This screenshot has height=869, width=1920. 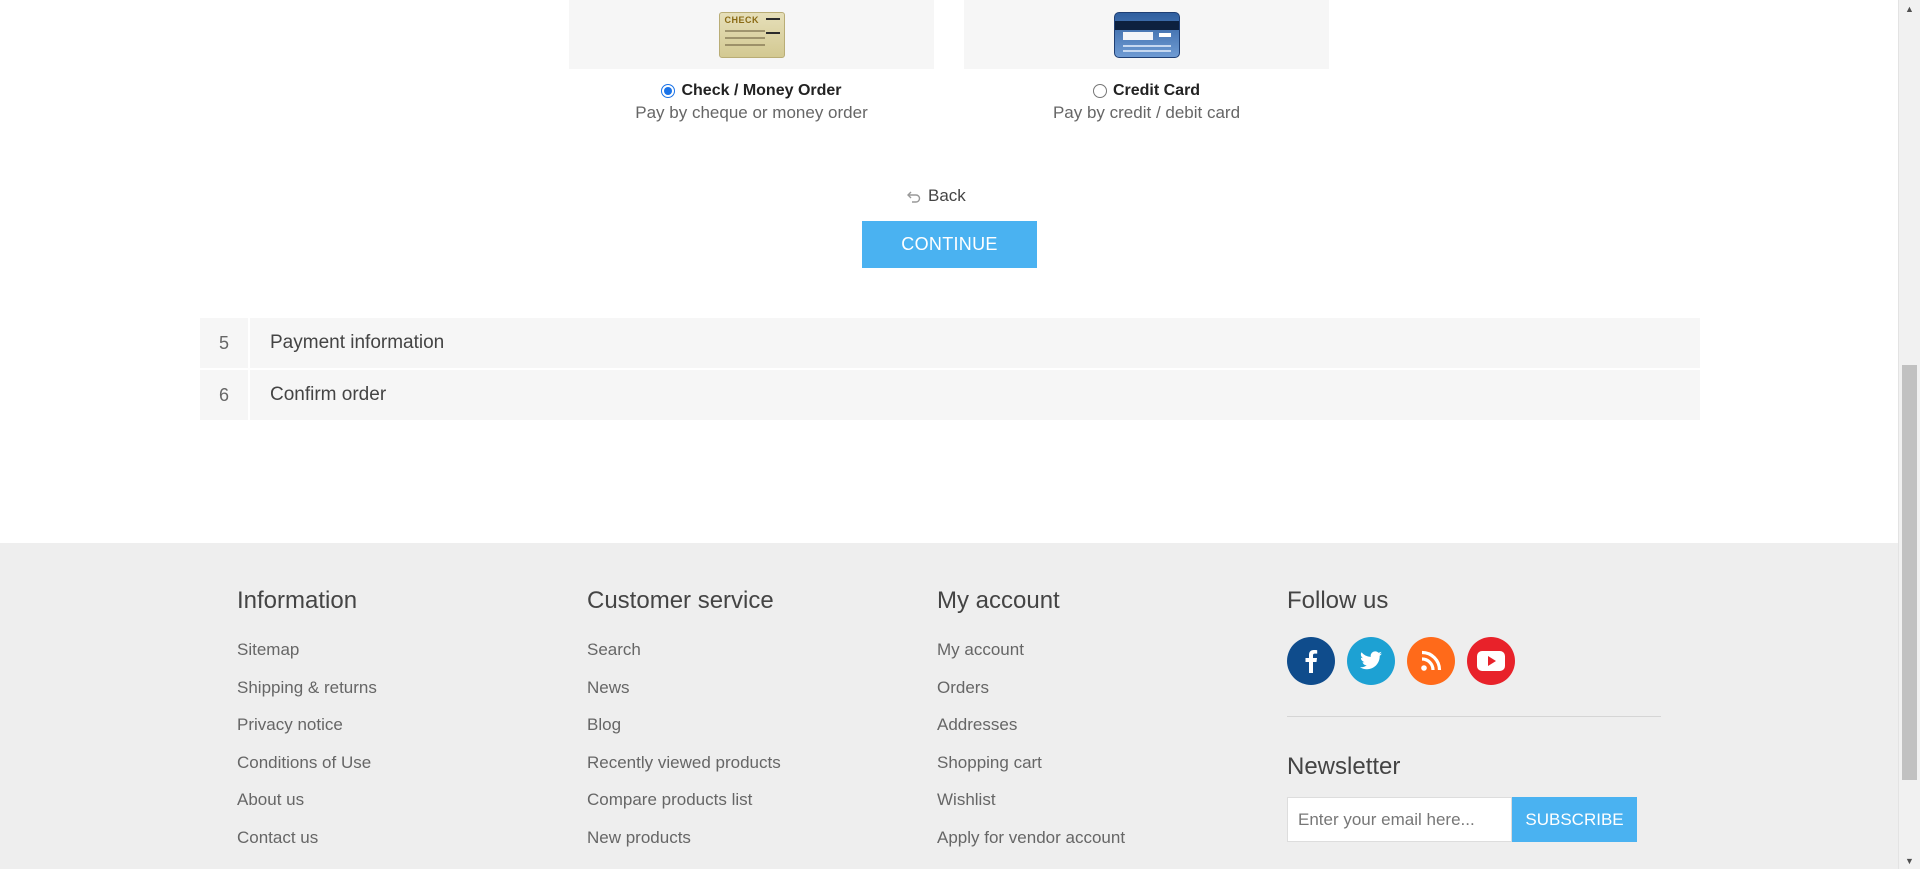 I want to click on footer-divider, so click(x=1474, y=716).